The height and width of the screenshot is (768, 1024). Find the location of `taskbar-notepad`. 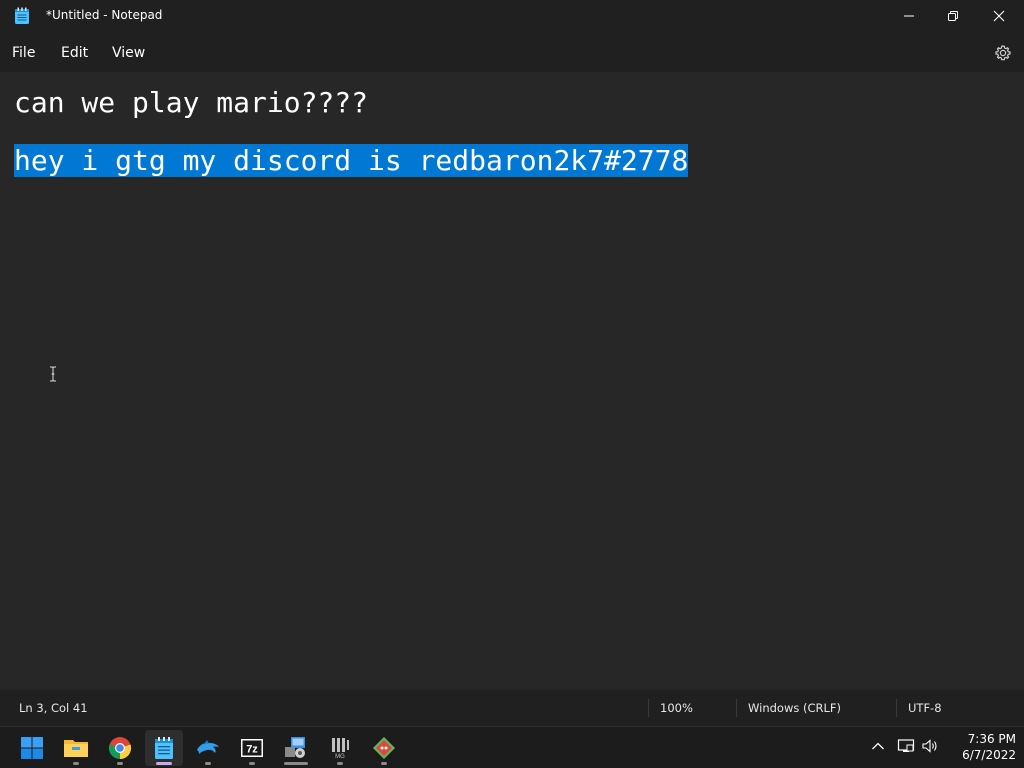

taskbar-notepad is located at coordinates (164, 748).